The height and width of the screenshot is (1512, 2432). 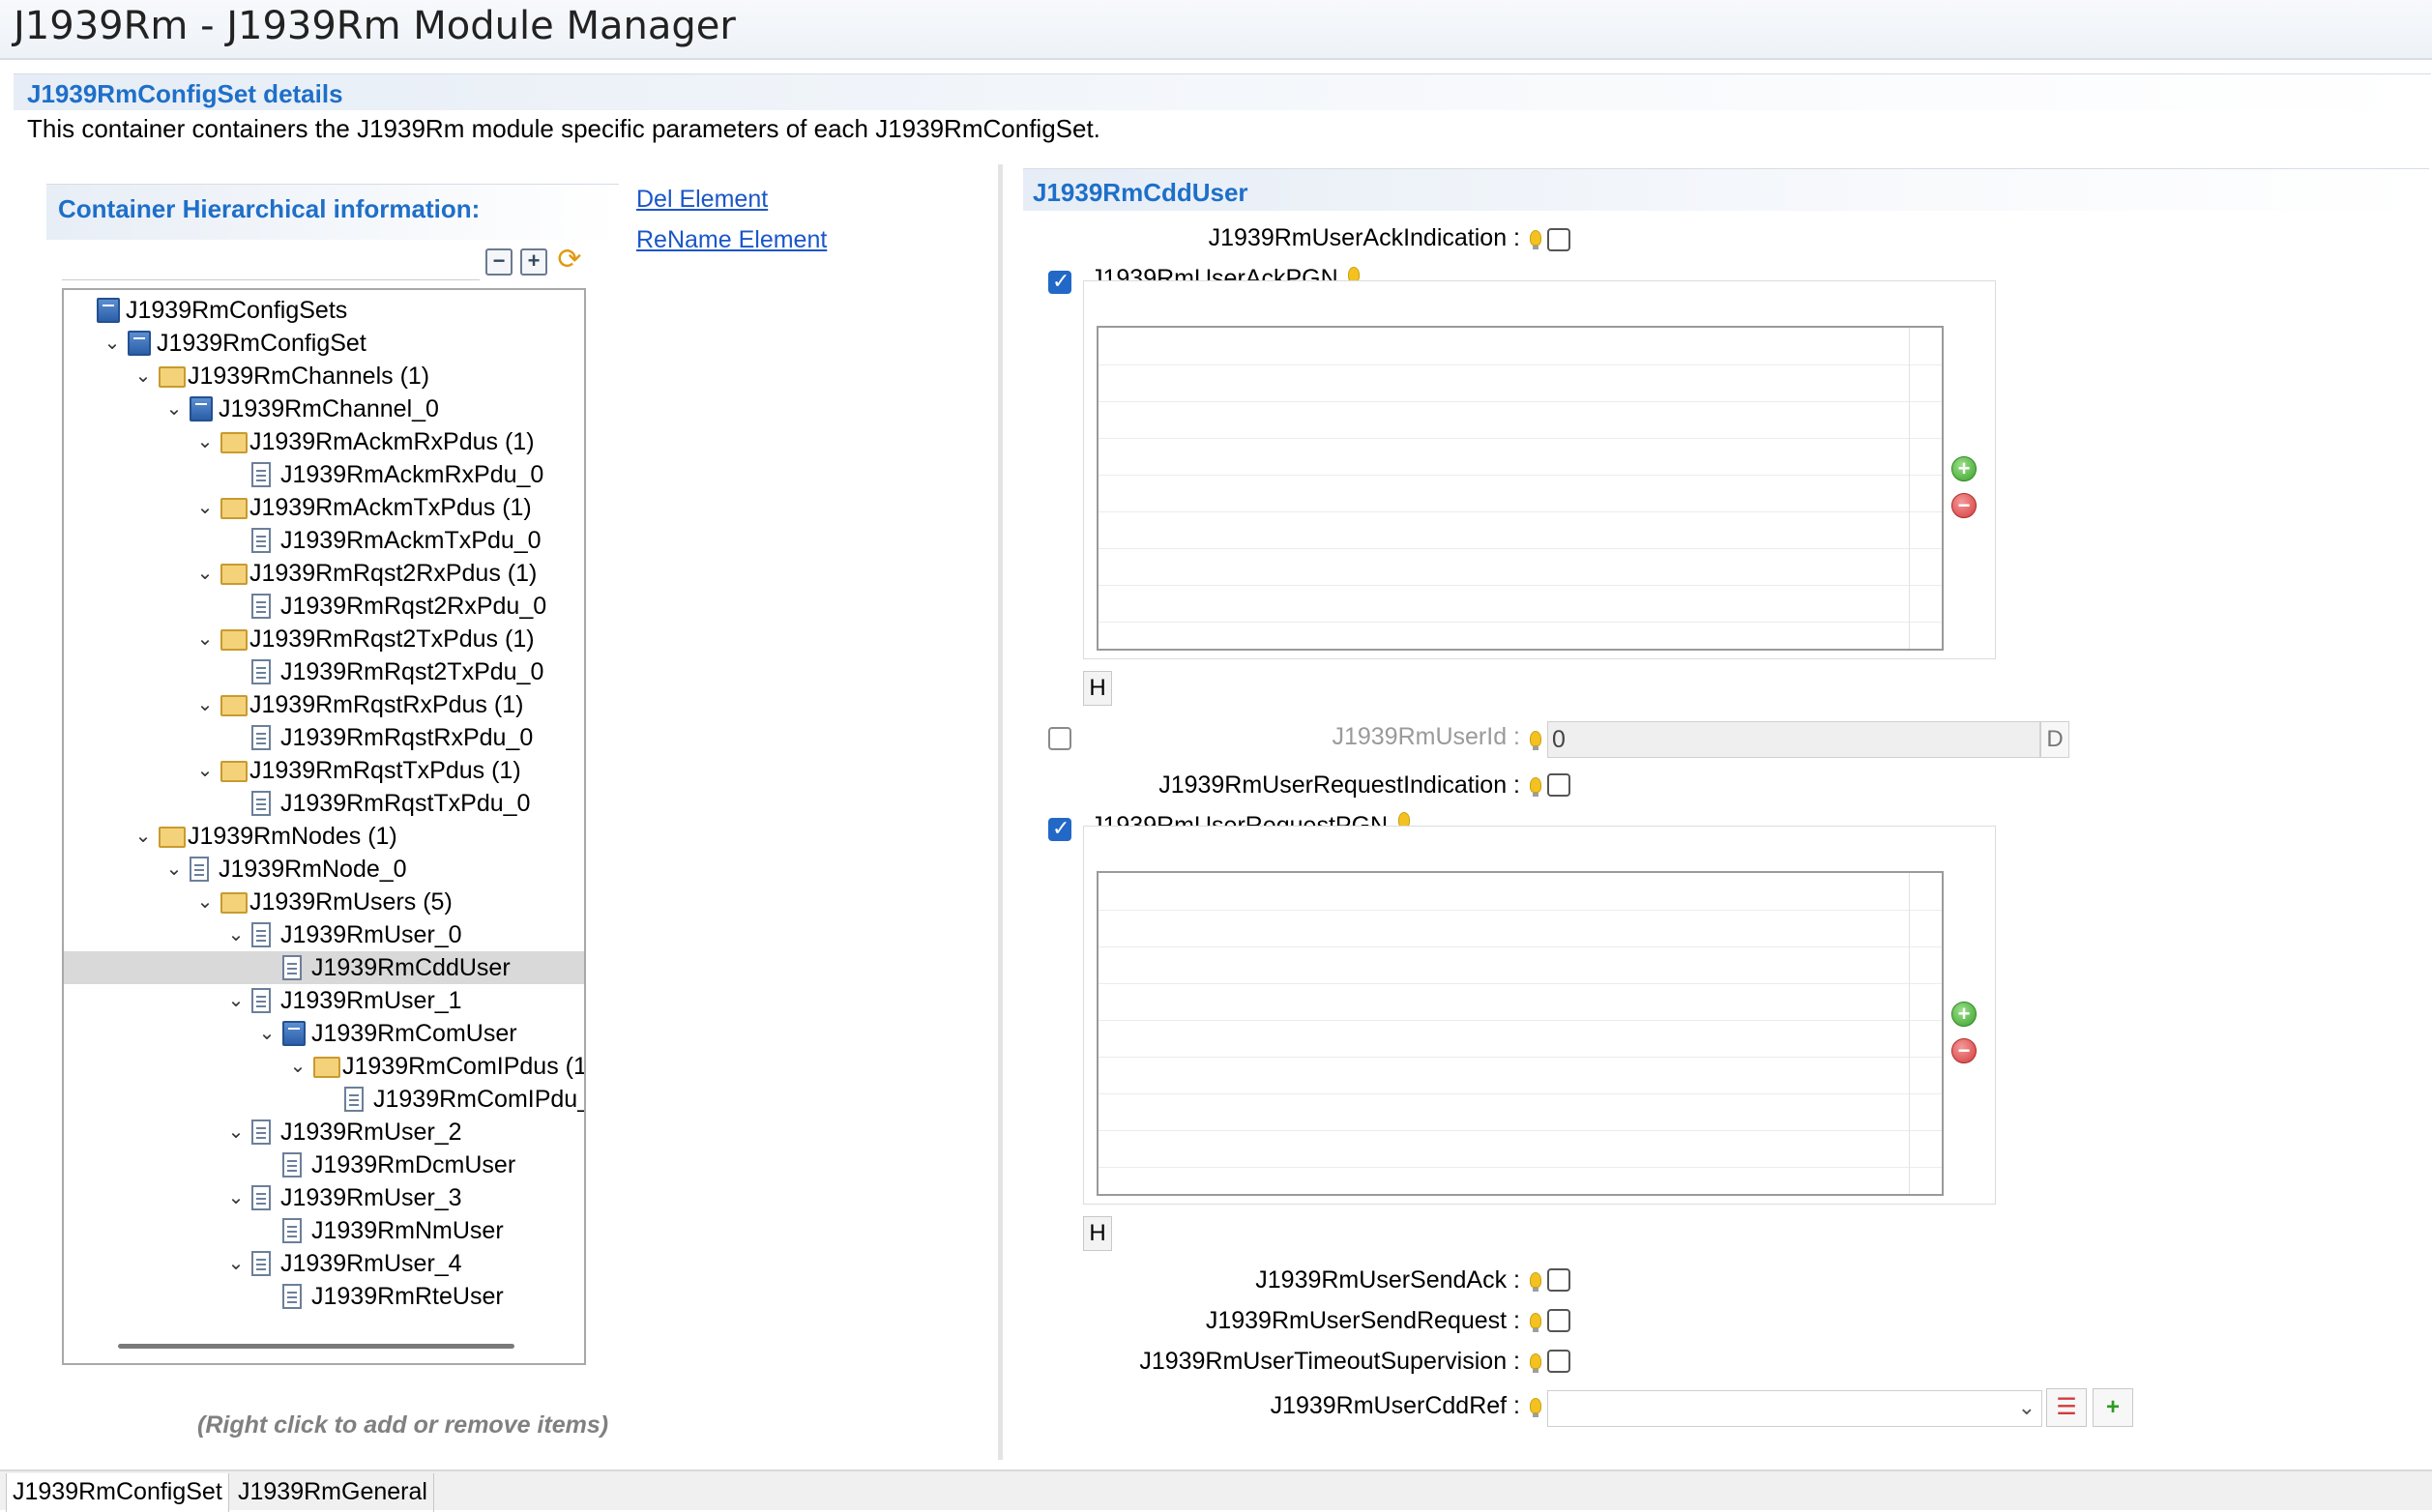 What do you see at coordinates (1097, 1233) in the screenshot?
I see `request-pgn-hex-button: H` at bounding box center [1097, 1233].